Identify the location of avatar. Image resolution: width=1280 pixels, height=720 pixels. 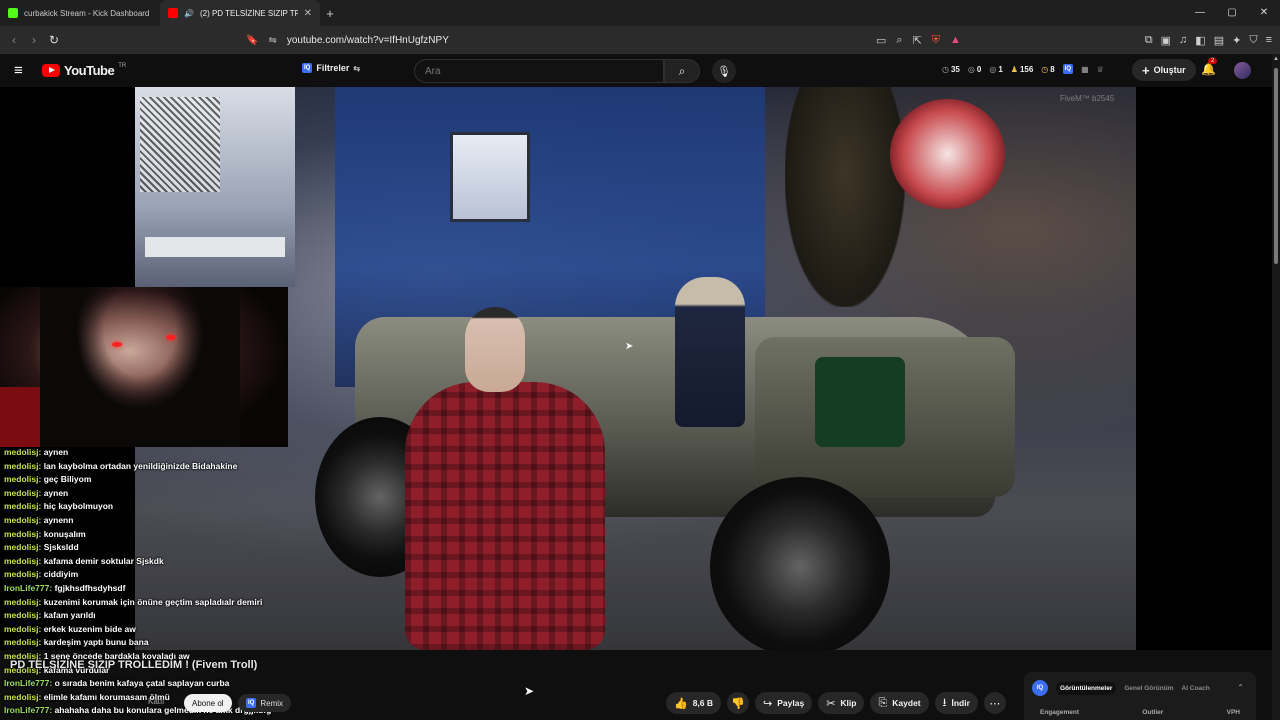
(1242, 70).